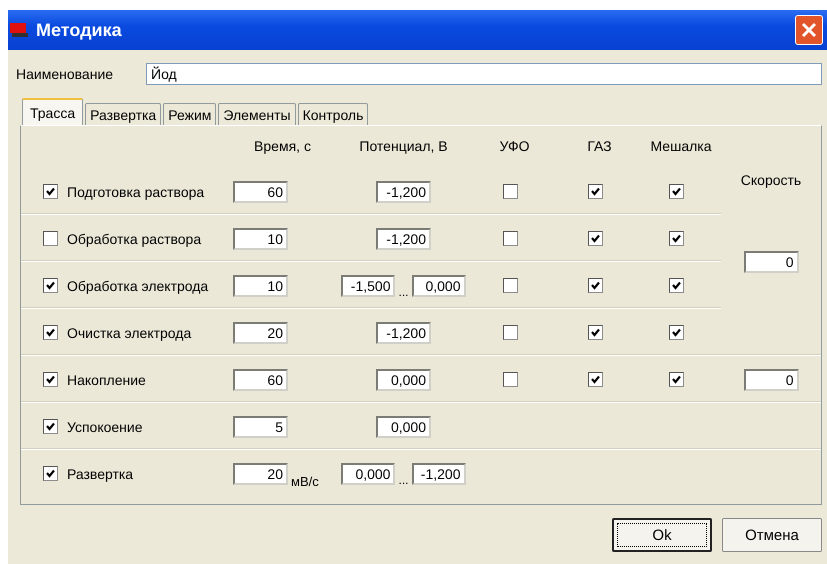 The image size is (827, 564). I want to click on row-label: Развертка, so click(100, 474).